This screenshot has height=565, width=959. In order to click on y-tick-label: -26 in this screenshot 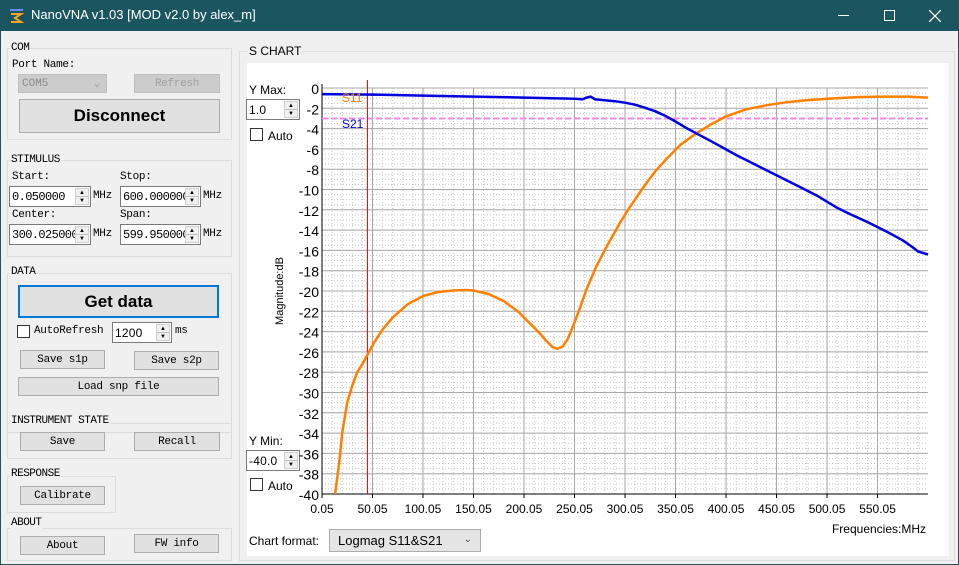, I will do `click(309, 353)`.